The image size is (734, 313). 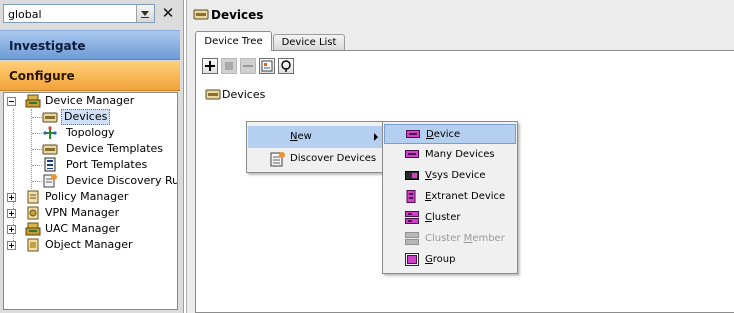 I want to click on device-templates-icon, so click(x=50, y=149).